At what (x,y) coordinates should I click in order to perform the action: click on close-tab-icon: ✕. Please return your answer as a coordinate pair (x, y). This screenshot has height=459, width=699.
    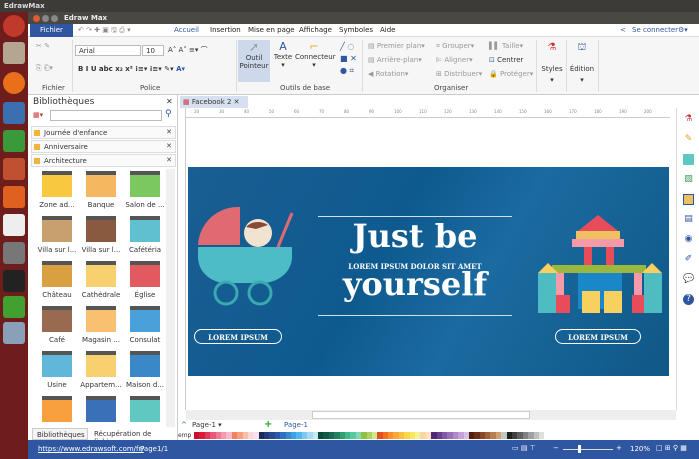
    Looking at the image, I should click on (237, 102).